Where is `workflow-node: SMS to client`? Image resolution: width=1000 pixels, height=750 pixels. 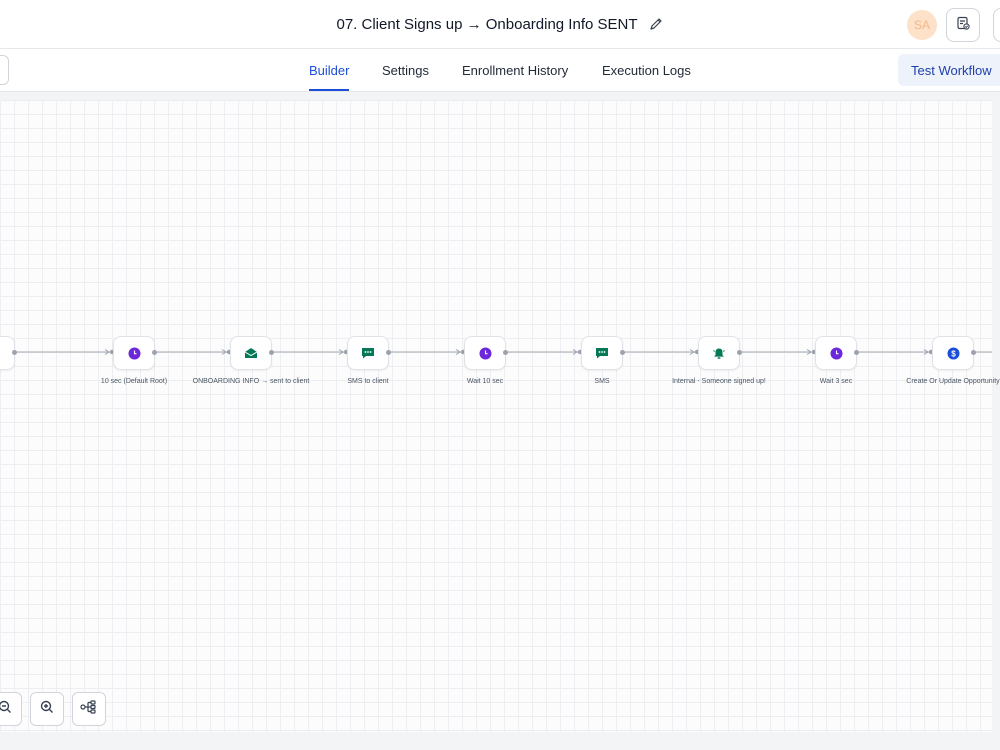 workflow-node: SMS to client is located at coordinates (368, 361).